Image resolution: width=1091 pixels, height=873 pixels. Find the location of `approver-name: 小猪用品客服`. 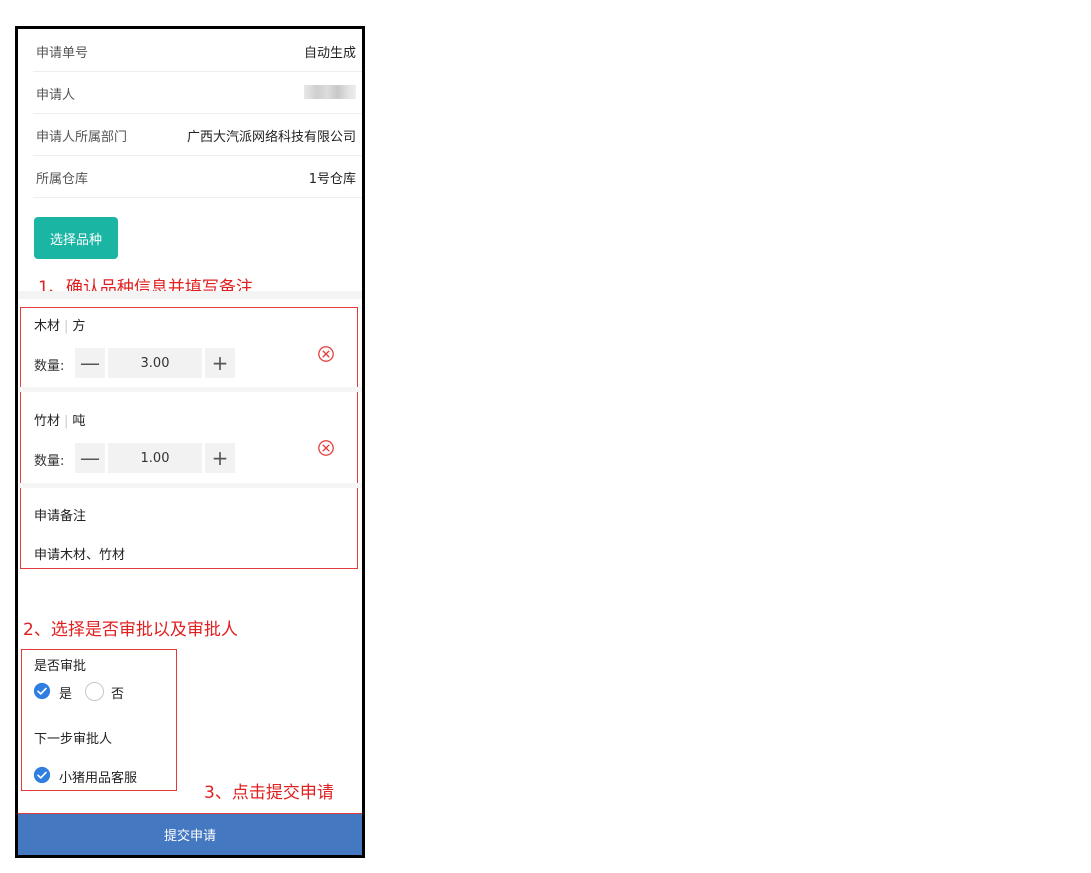

approver-name: 小猪用品客服 is located at coordinates (98, 778).